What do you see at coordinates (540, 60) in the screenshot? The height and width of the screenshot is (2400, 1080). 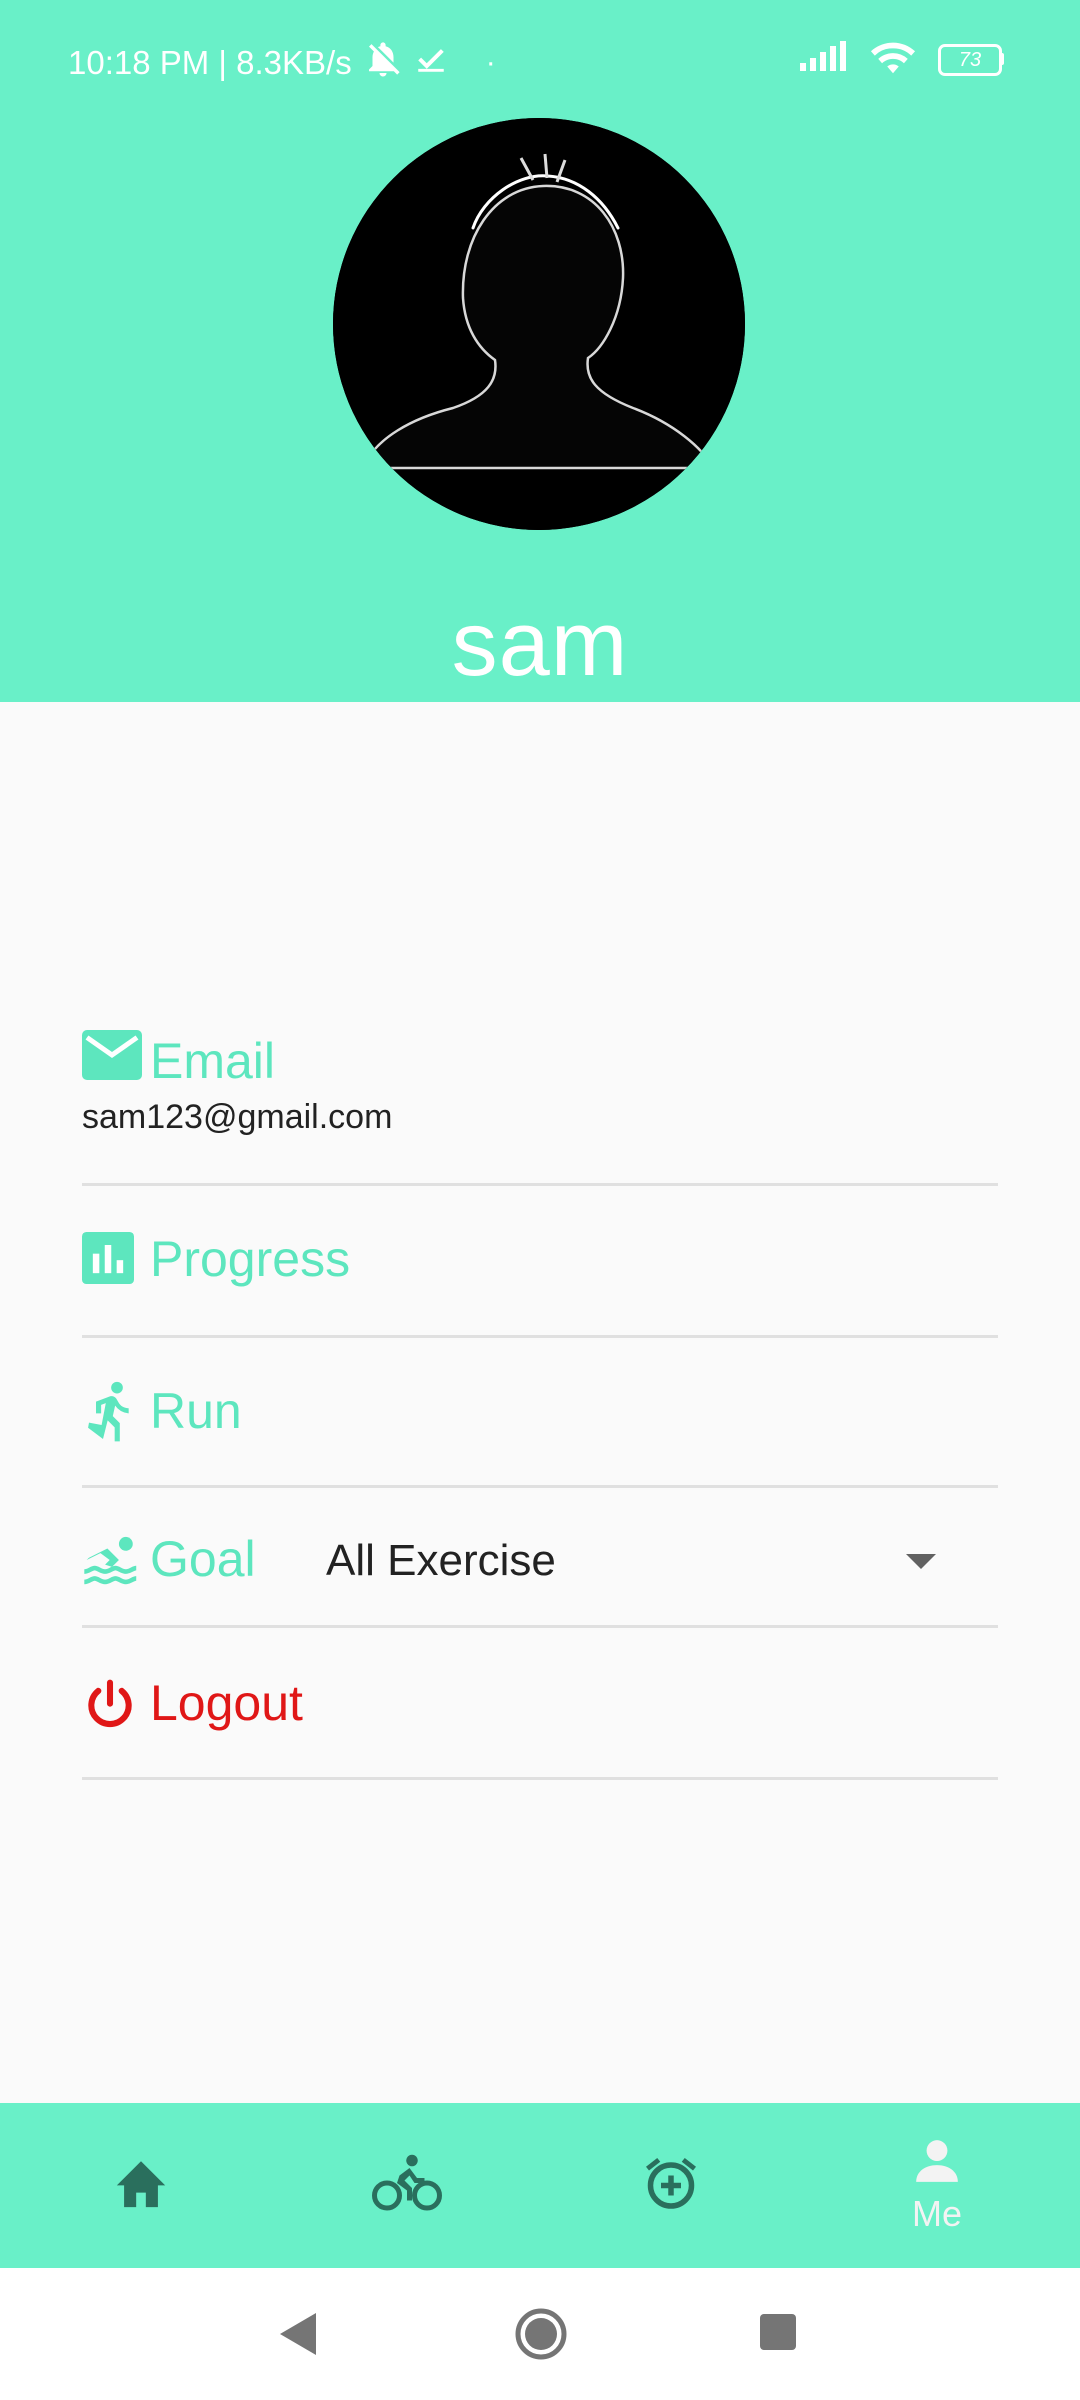 I see `status-bar: 10:18 PM | 8.3KB/s · 73` at bounding box center [540, 60].